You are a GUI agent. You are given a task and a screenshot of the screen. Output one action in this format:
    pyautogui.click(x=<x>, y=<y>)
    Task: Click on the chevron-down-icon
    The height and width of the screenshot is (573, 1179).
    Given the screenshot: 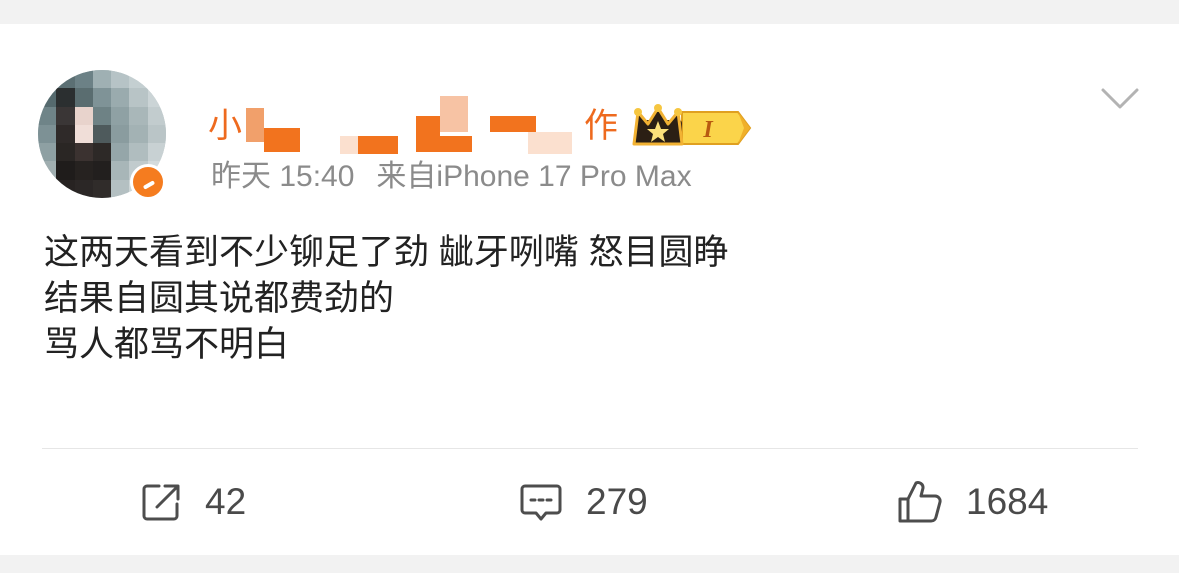 What is the action you would take?
    pyautogui.click(x=1120, y=99)
    